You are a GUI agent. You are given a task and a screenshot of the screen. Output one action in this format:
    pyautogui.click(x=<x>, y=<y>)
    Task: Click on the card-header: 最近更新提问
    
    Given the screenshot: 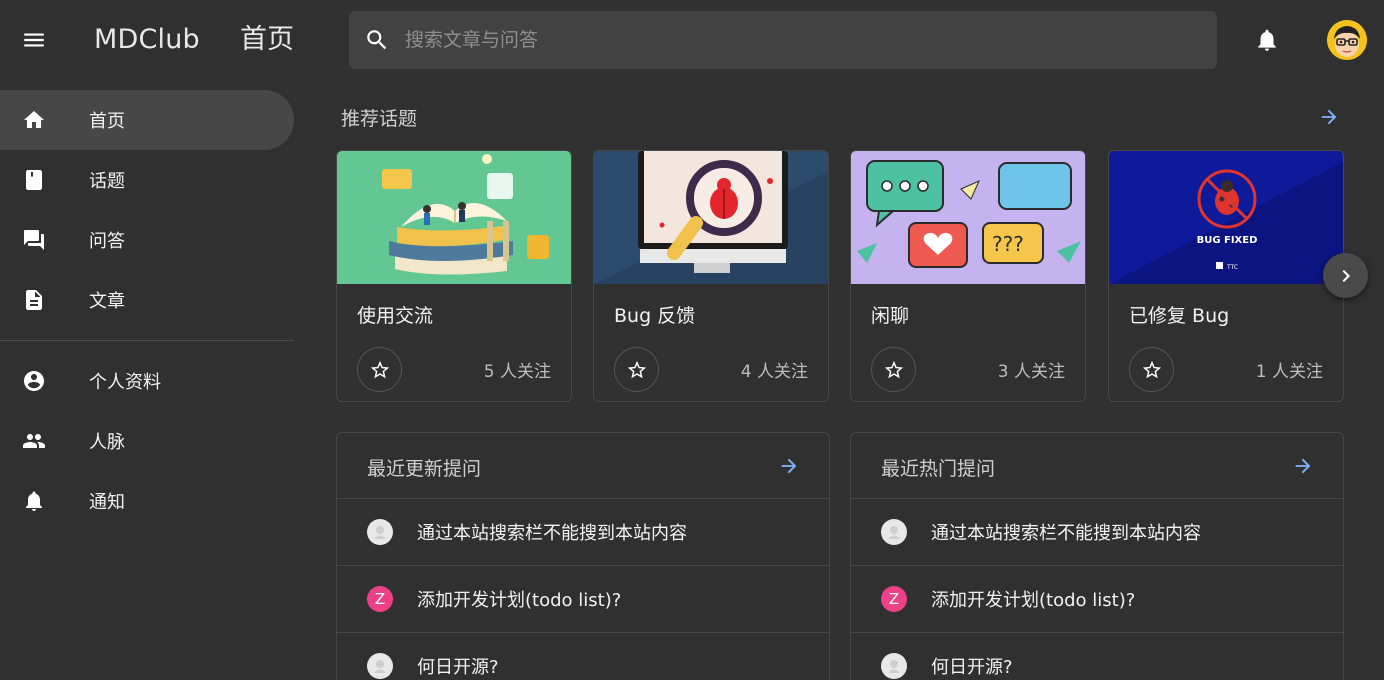 What is the action you would take?
    pyautogui.click(x=583, y=466)
    